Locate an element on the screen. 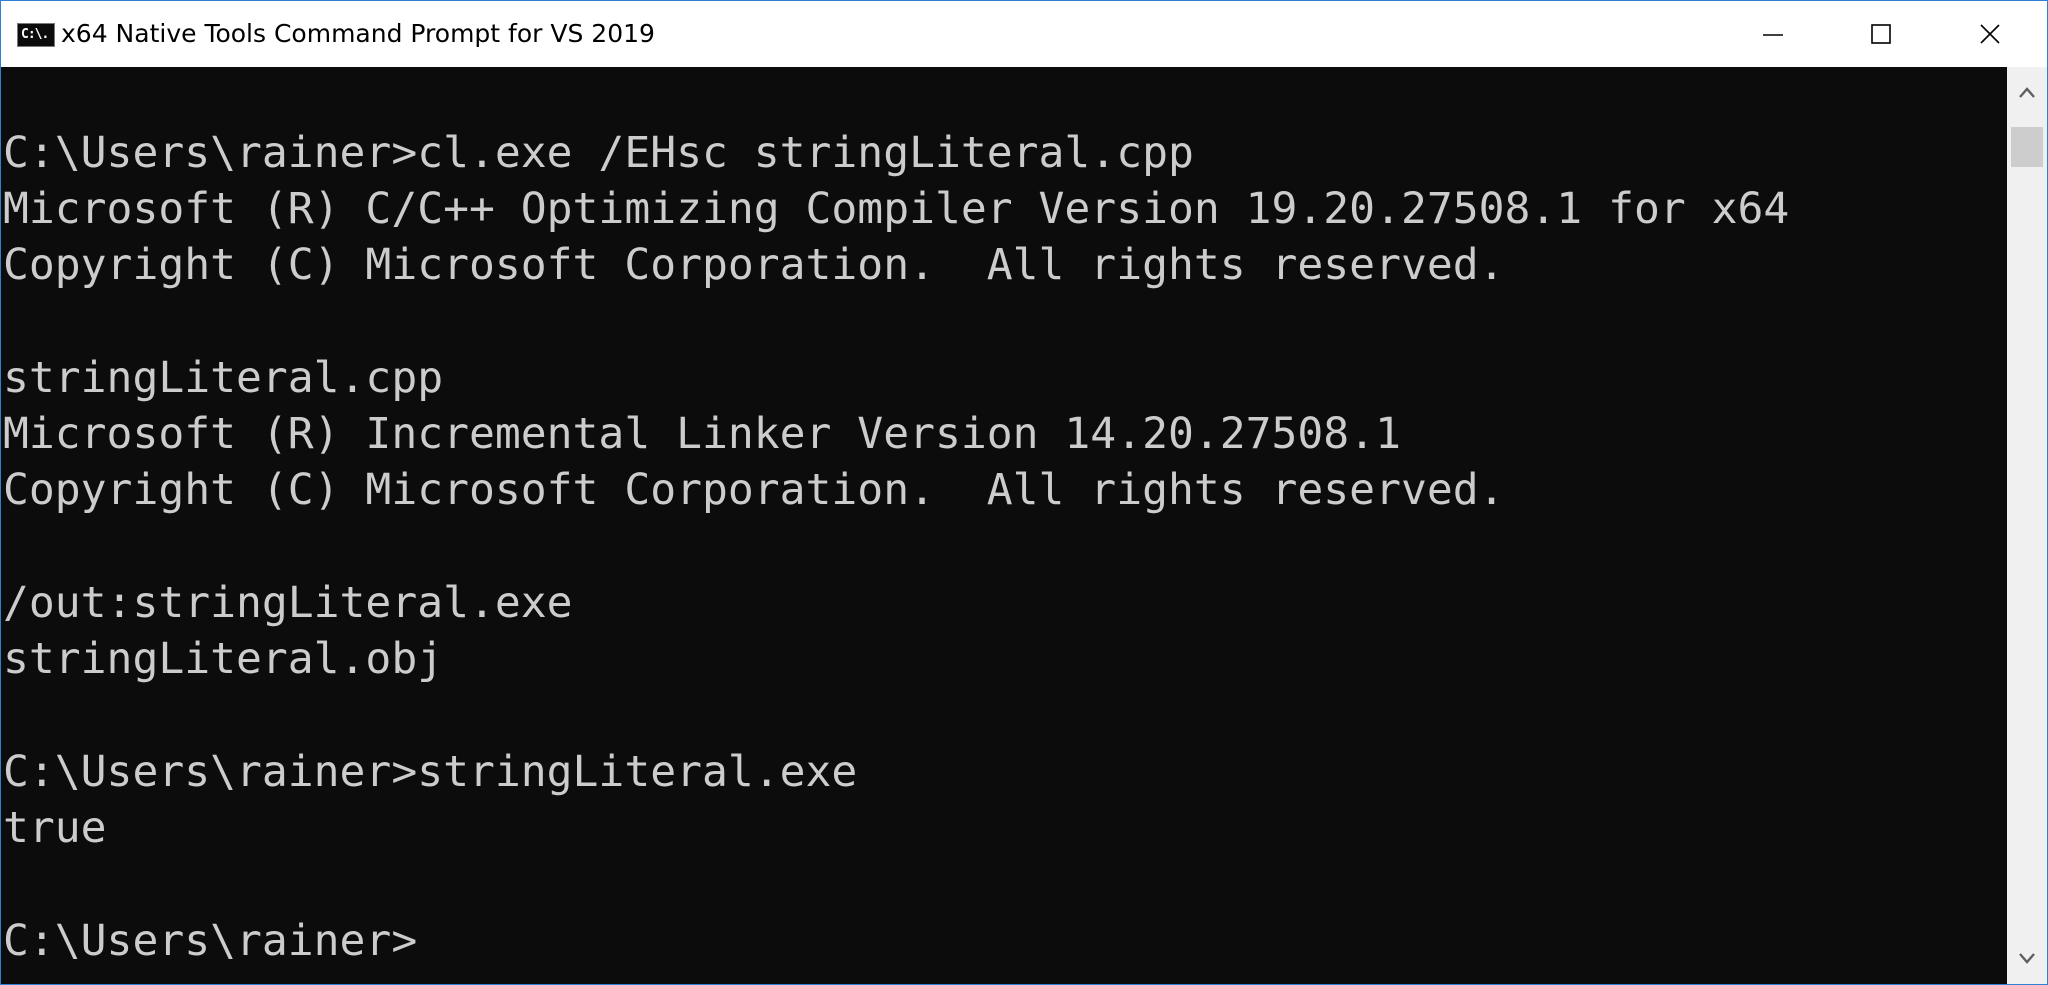  console-icon-label: C:\. is located at coordinates (35, 34).